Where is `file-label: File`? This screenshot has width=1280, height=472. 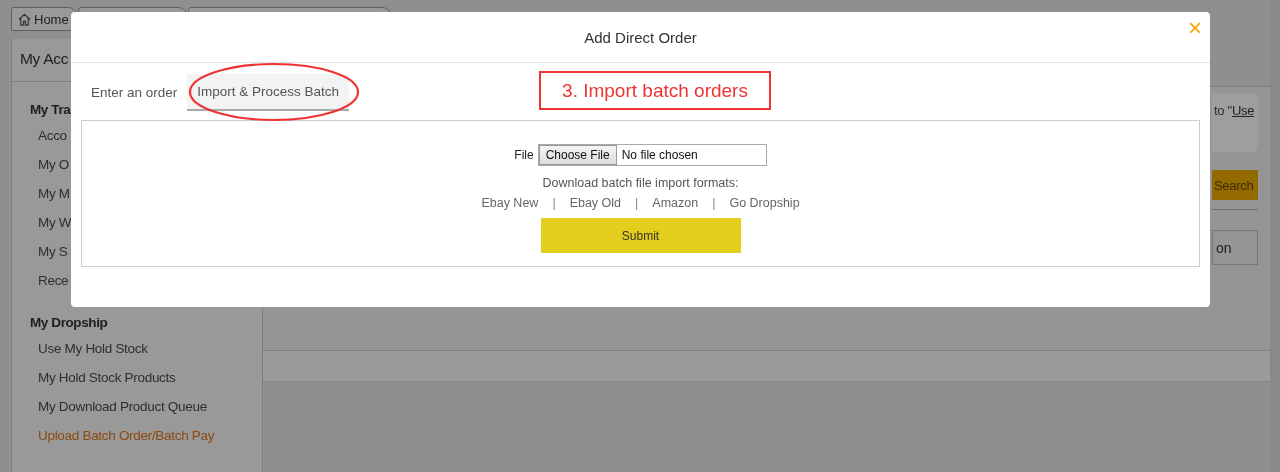
file-label: File is located at coordinates (524, 155).